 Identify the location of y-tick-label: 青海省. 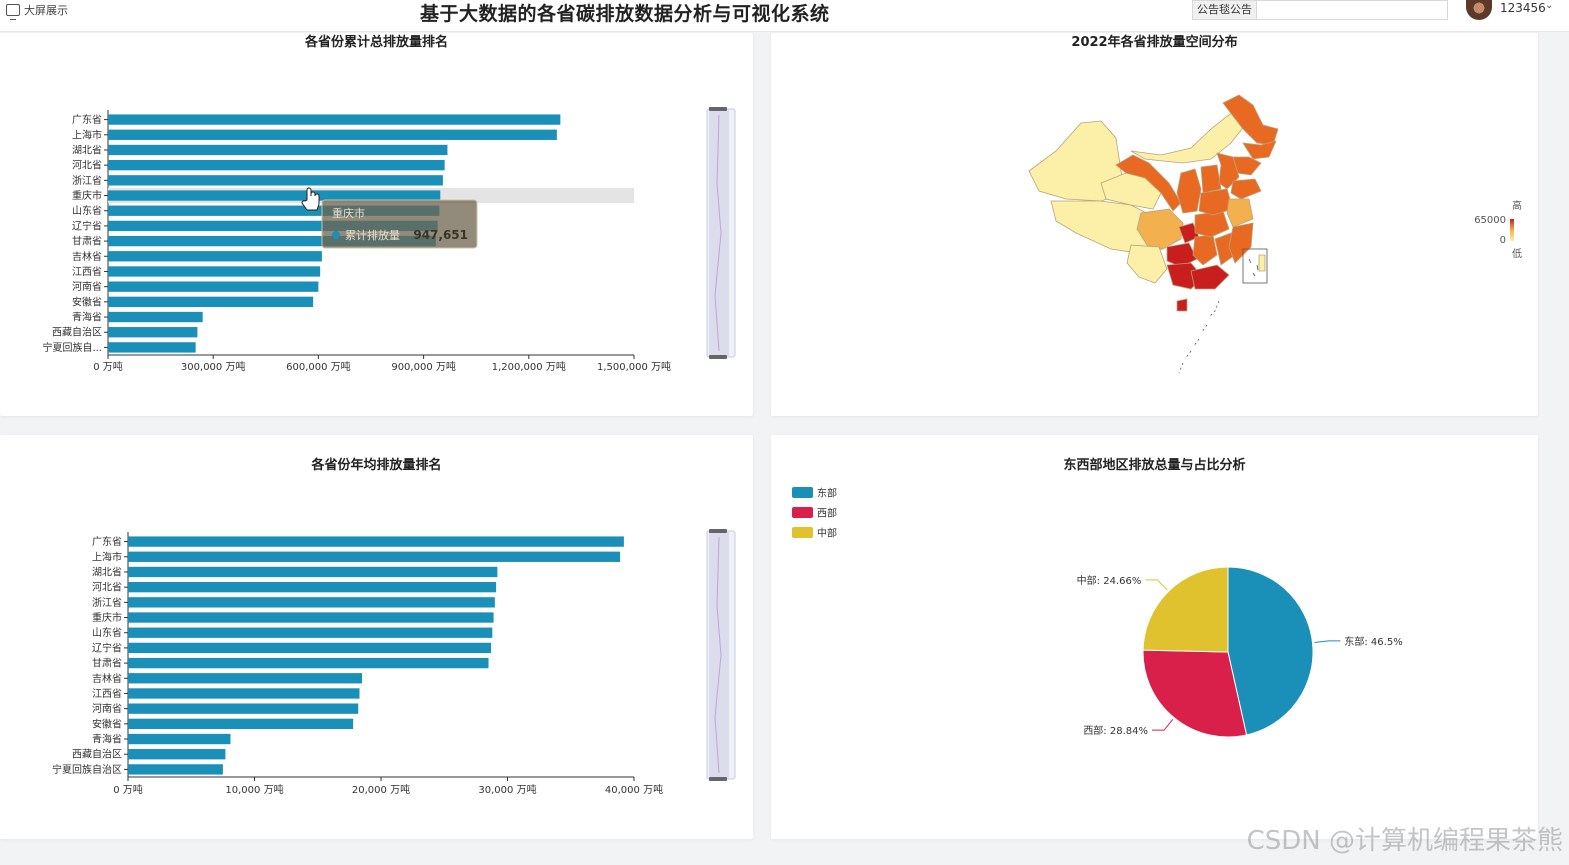
(107, 739).